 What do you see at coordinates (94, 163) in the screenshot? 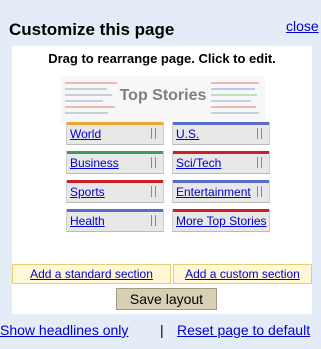
I see `section-label: Business` at bounding box center [94, 163].